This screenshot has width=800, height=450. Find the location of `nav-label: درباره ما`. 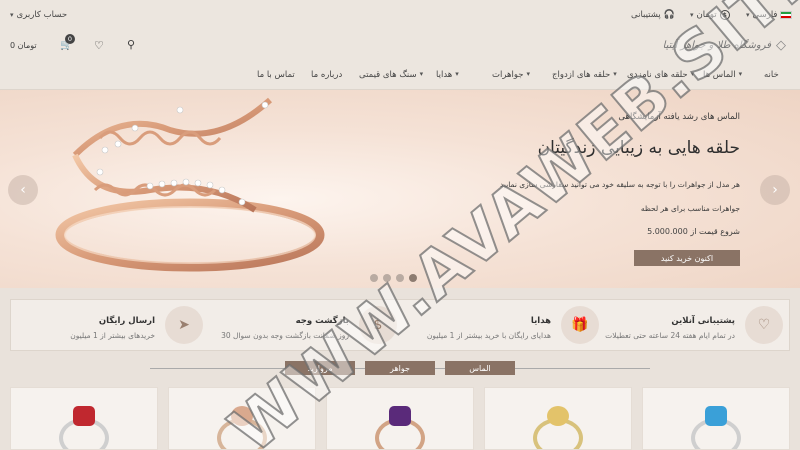

nav-label: درباره ما is located at coordinates (327, 75).